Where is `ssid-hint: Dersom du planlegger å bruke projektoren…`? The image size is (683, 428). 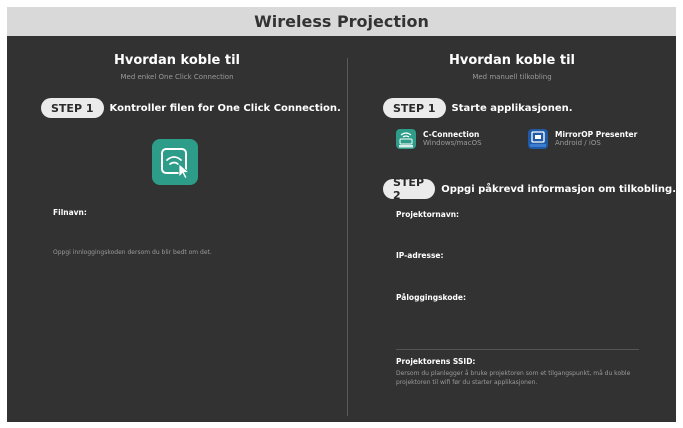
ssid-hint: Dersom du planlegger å bruke projektoren… is located at coordinates (513, 378).